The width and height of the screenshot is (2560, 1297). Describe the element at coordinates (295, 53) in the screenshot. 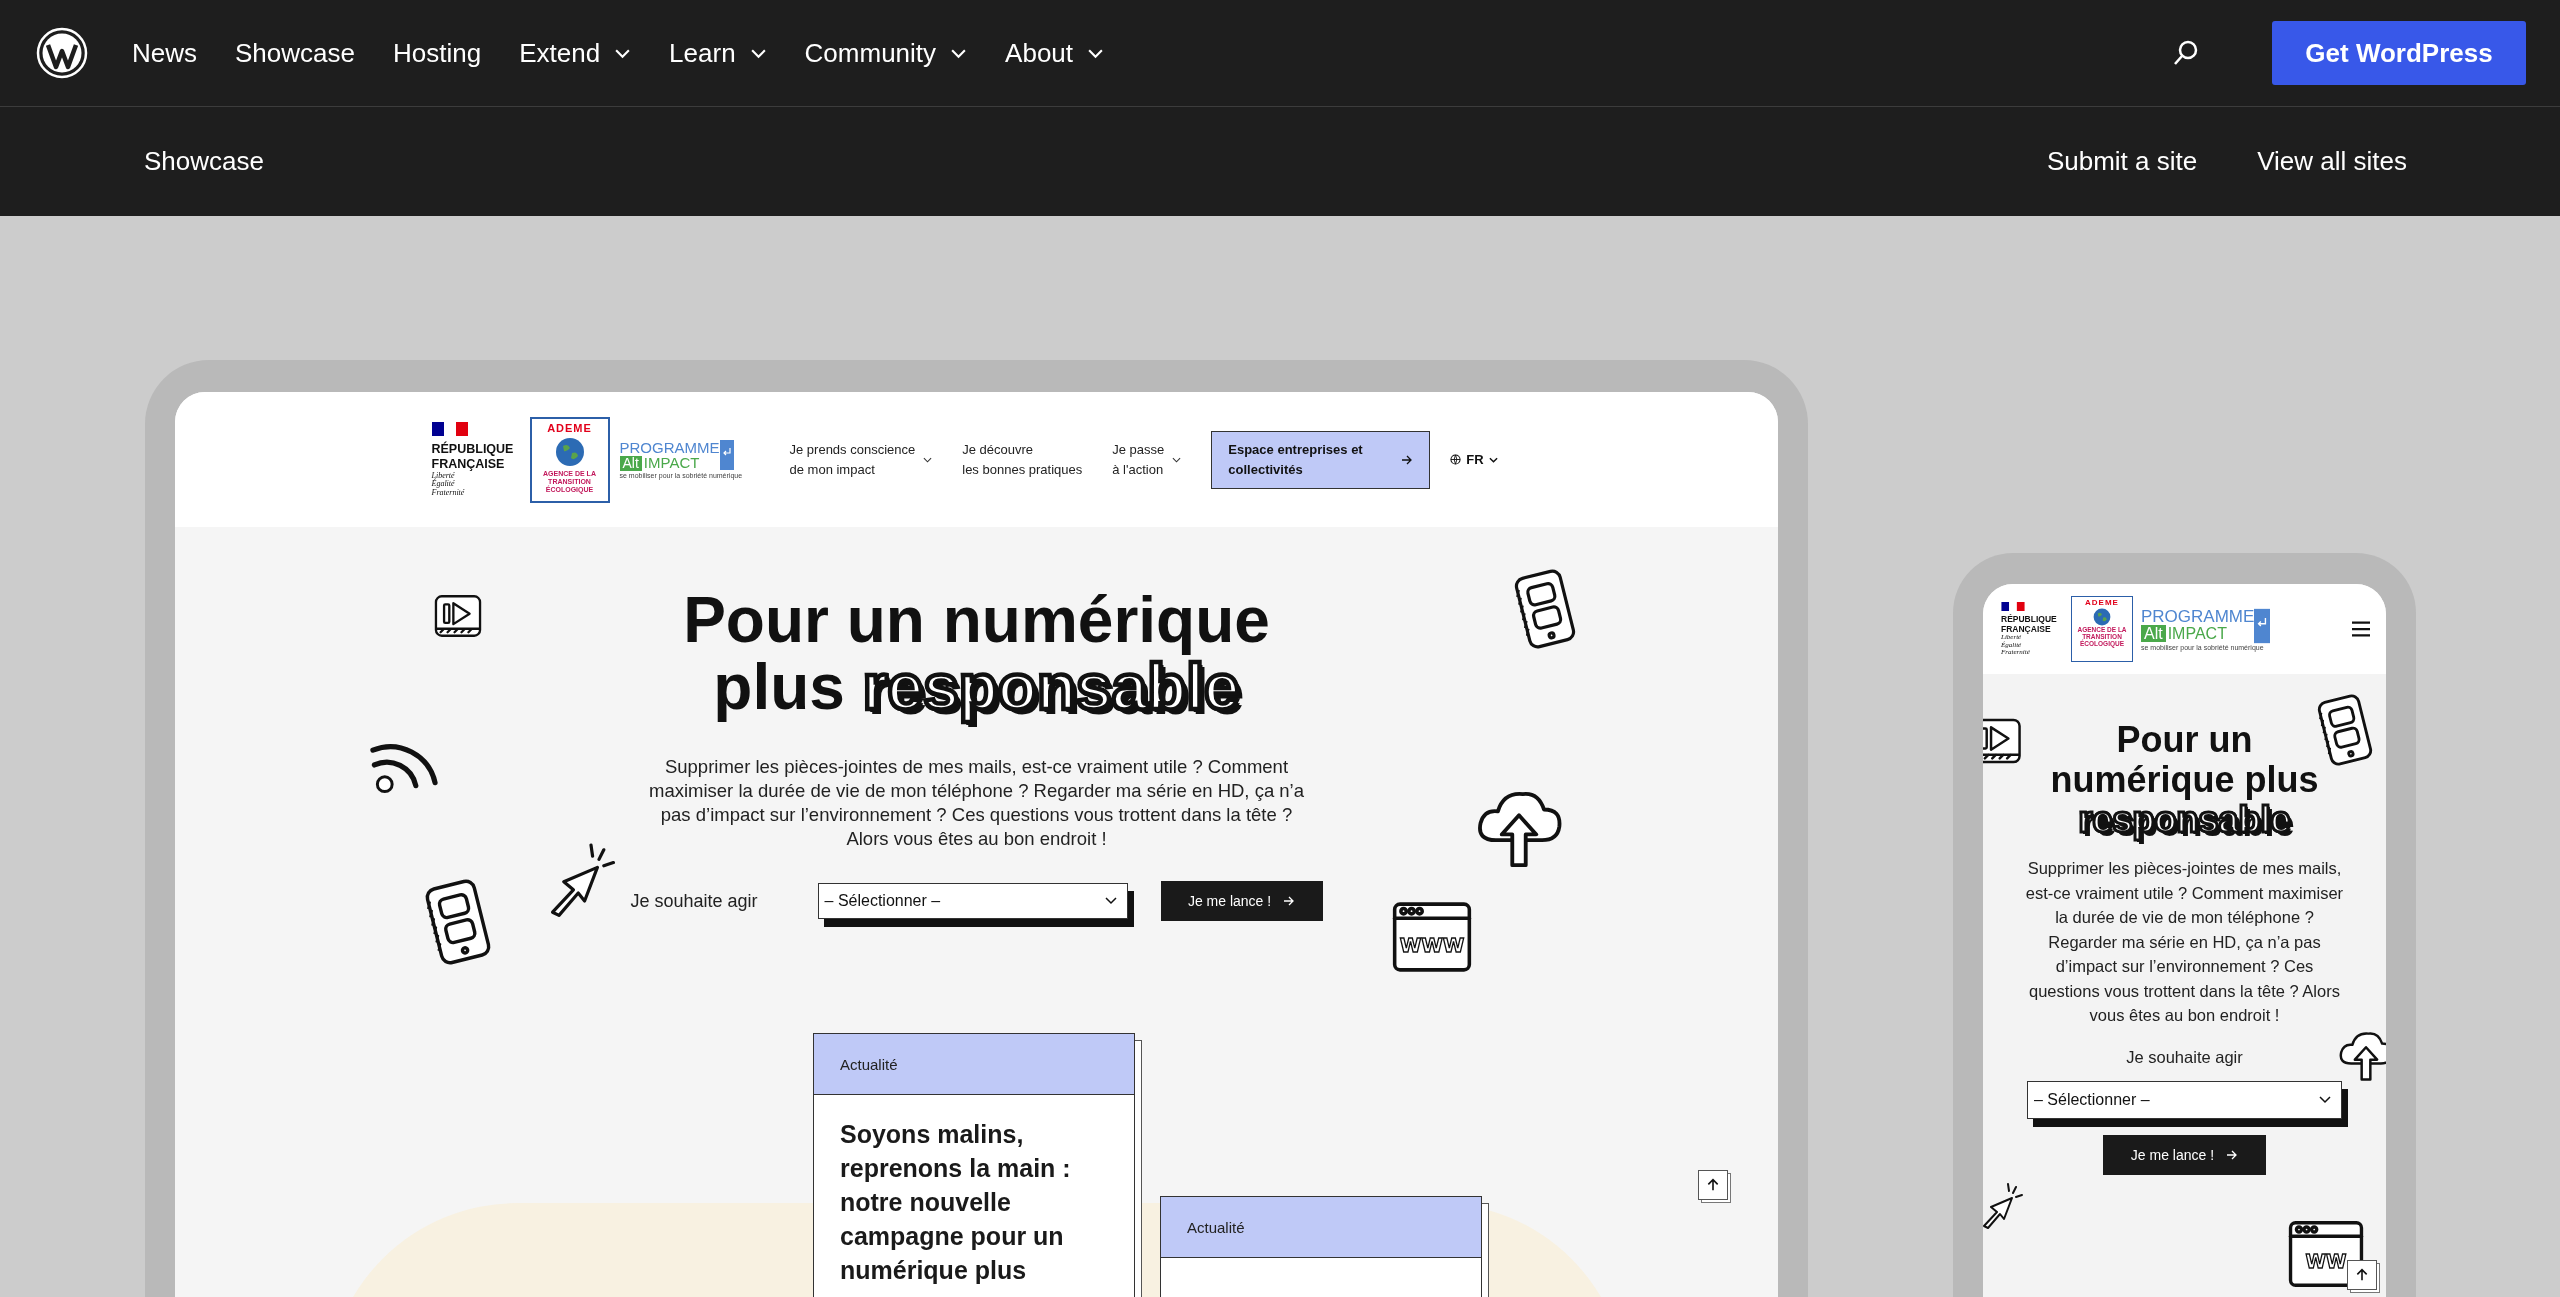

I see `nav-link: Showcase` at that location.